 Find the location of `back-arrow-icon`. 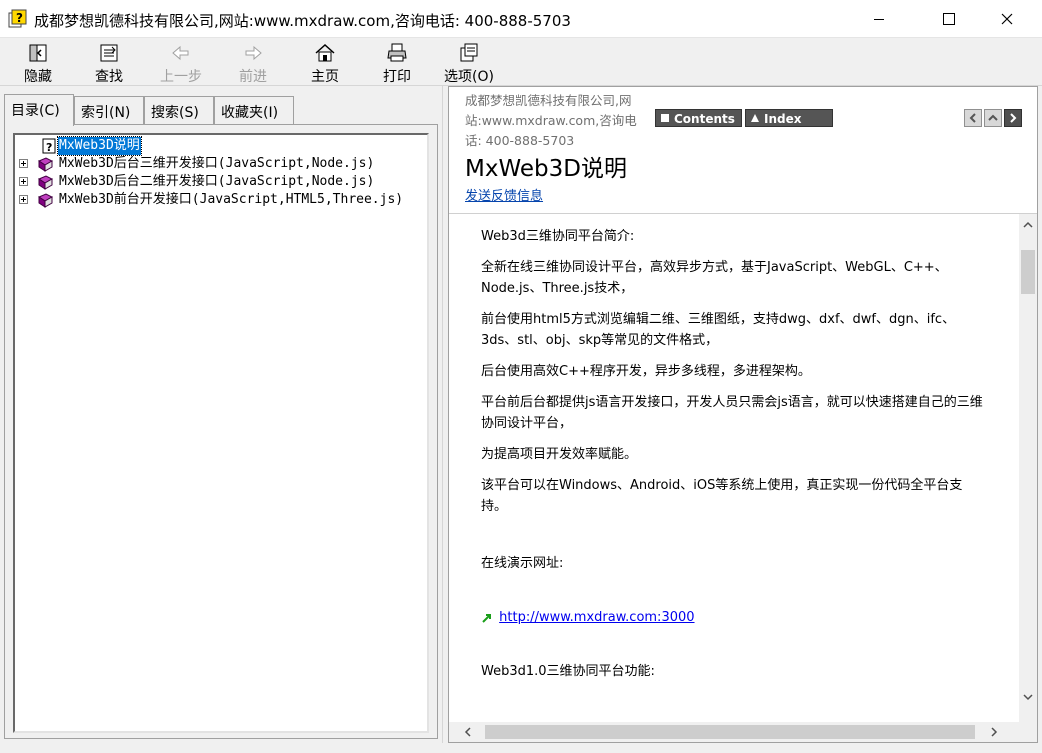

back-arrow-icon is located at coordinates (180, 53).